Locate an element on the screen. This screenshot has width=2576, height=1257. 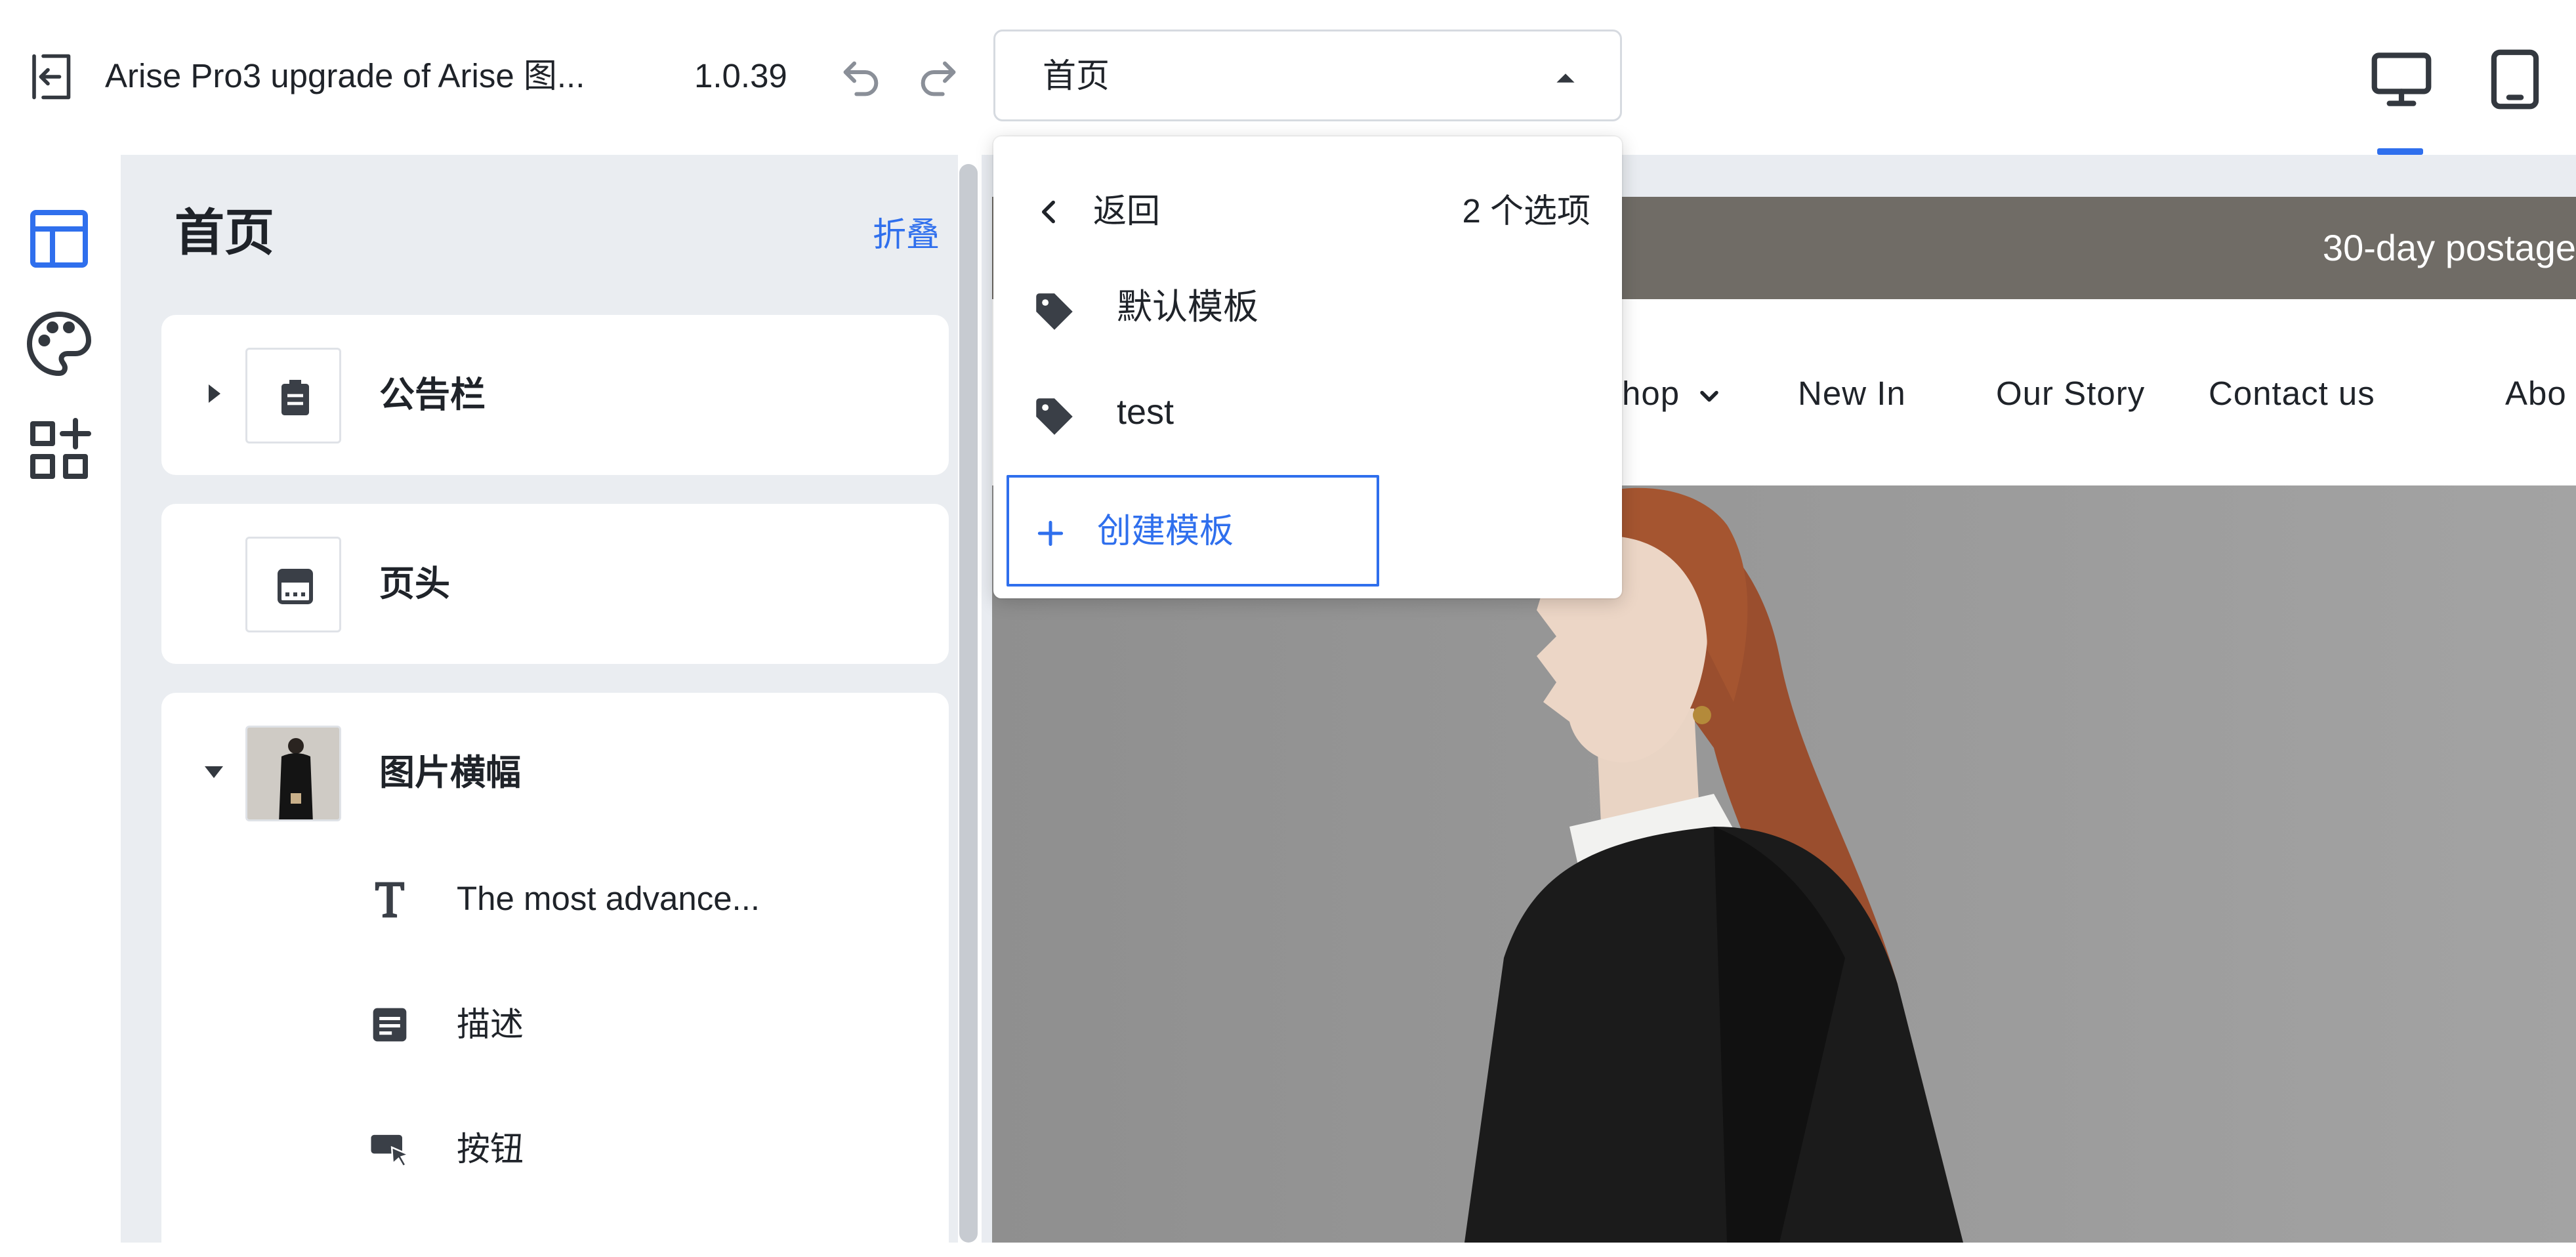
nav-label: hop is located at coordinates (1651, 393).